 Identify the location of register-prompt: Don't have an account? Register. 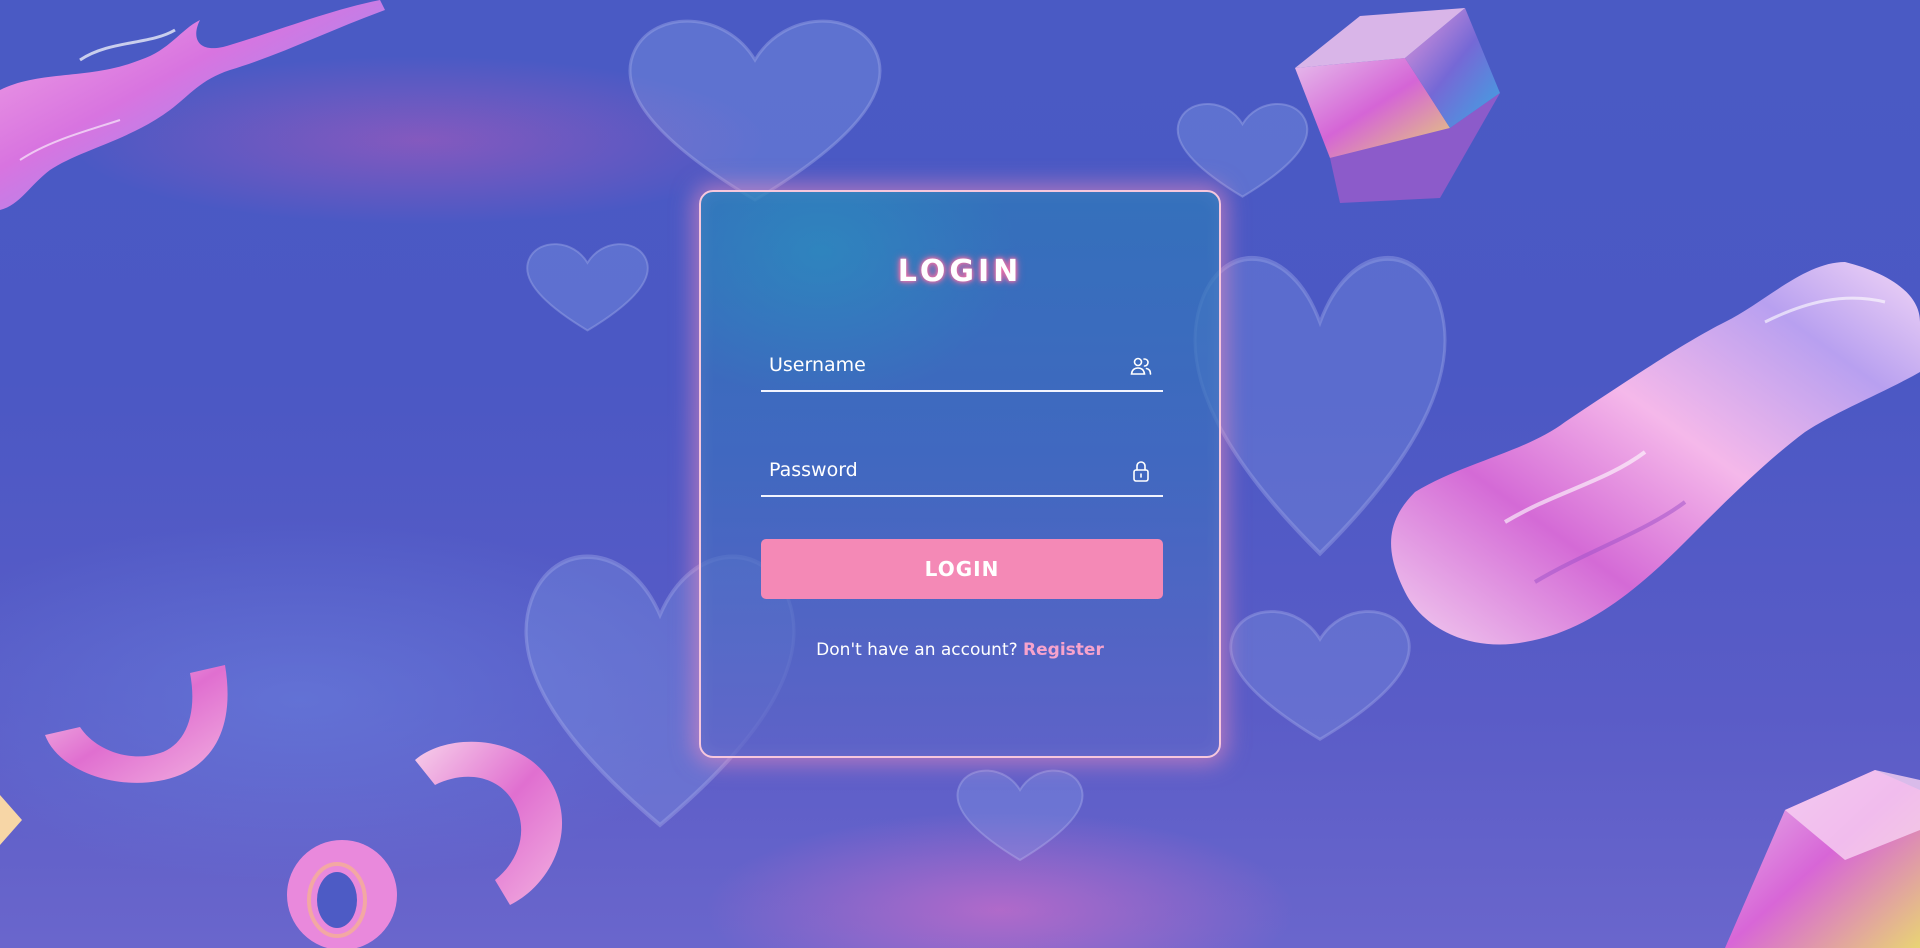
(960, 650).